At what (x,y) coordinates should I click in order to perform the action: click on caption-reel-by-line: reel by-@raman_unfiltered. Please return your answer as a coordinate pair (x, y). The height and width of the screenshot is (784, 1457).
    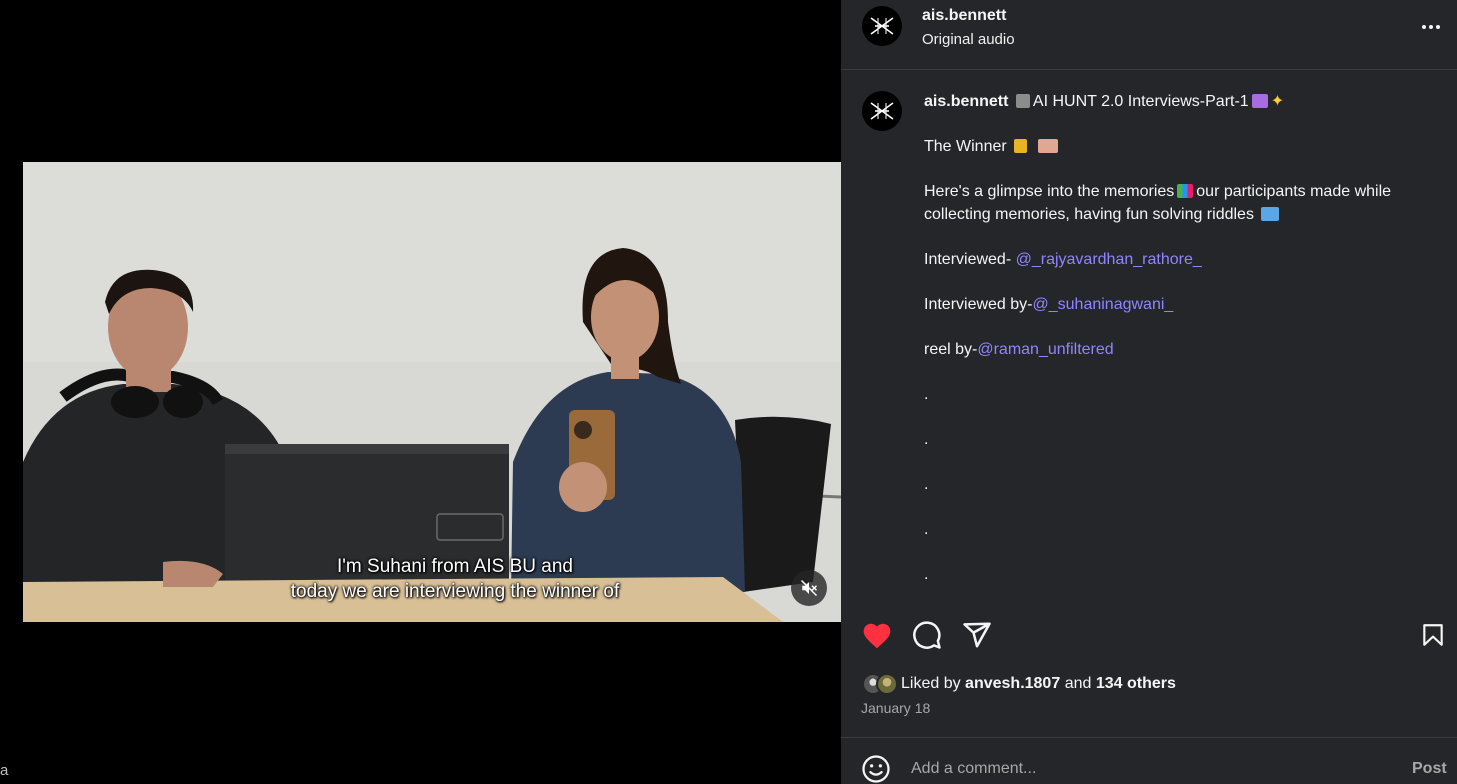
    Looking at the image, I should click on (1179, 350).